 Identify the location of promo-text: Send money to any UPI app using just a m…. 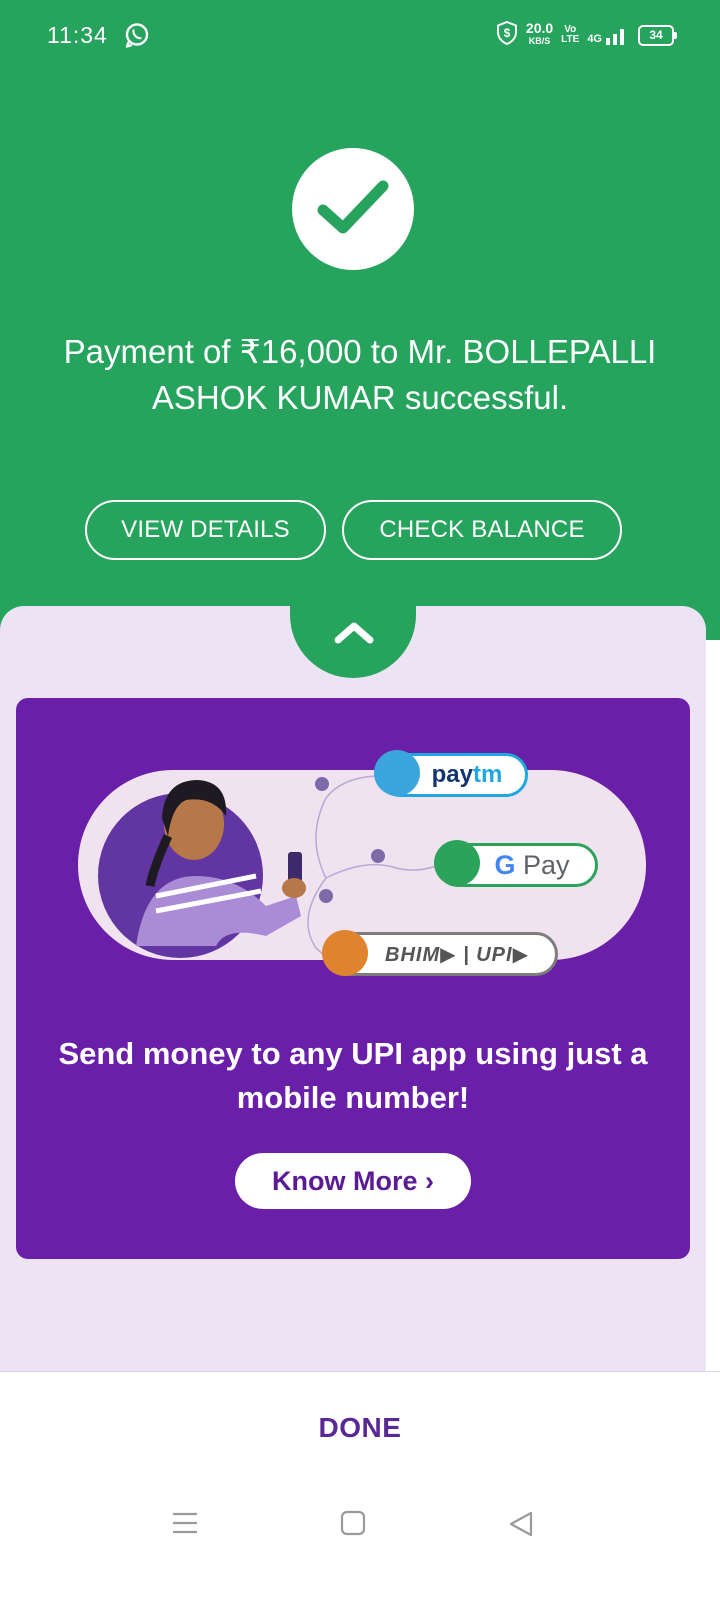
(353, 1075).